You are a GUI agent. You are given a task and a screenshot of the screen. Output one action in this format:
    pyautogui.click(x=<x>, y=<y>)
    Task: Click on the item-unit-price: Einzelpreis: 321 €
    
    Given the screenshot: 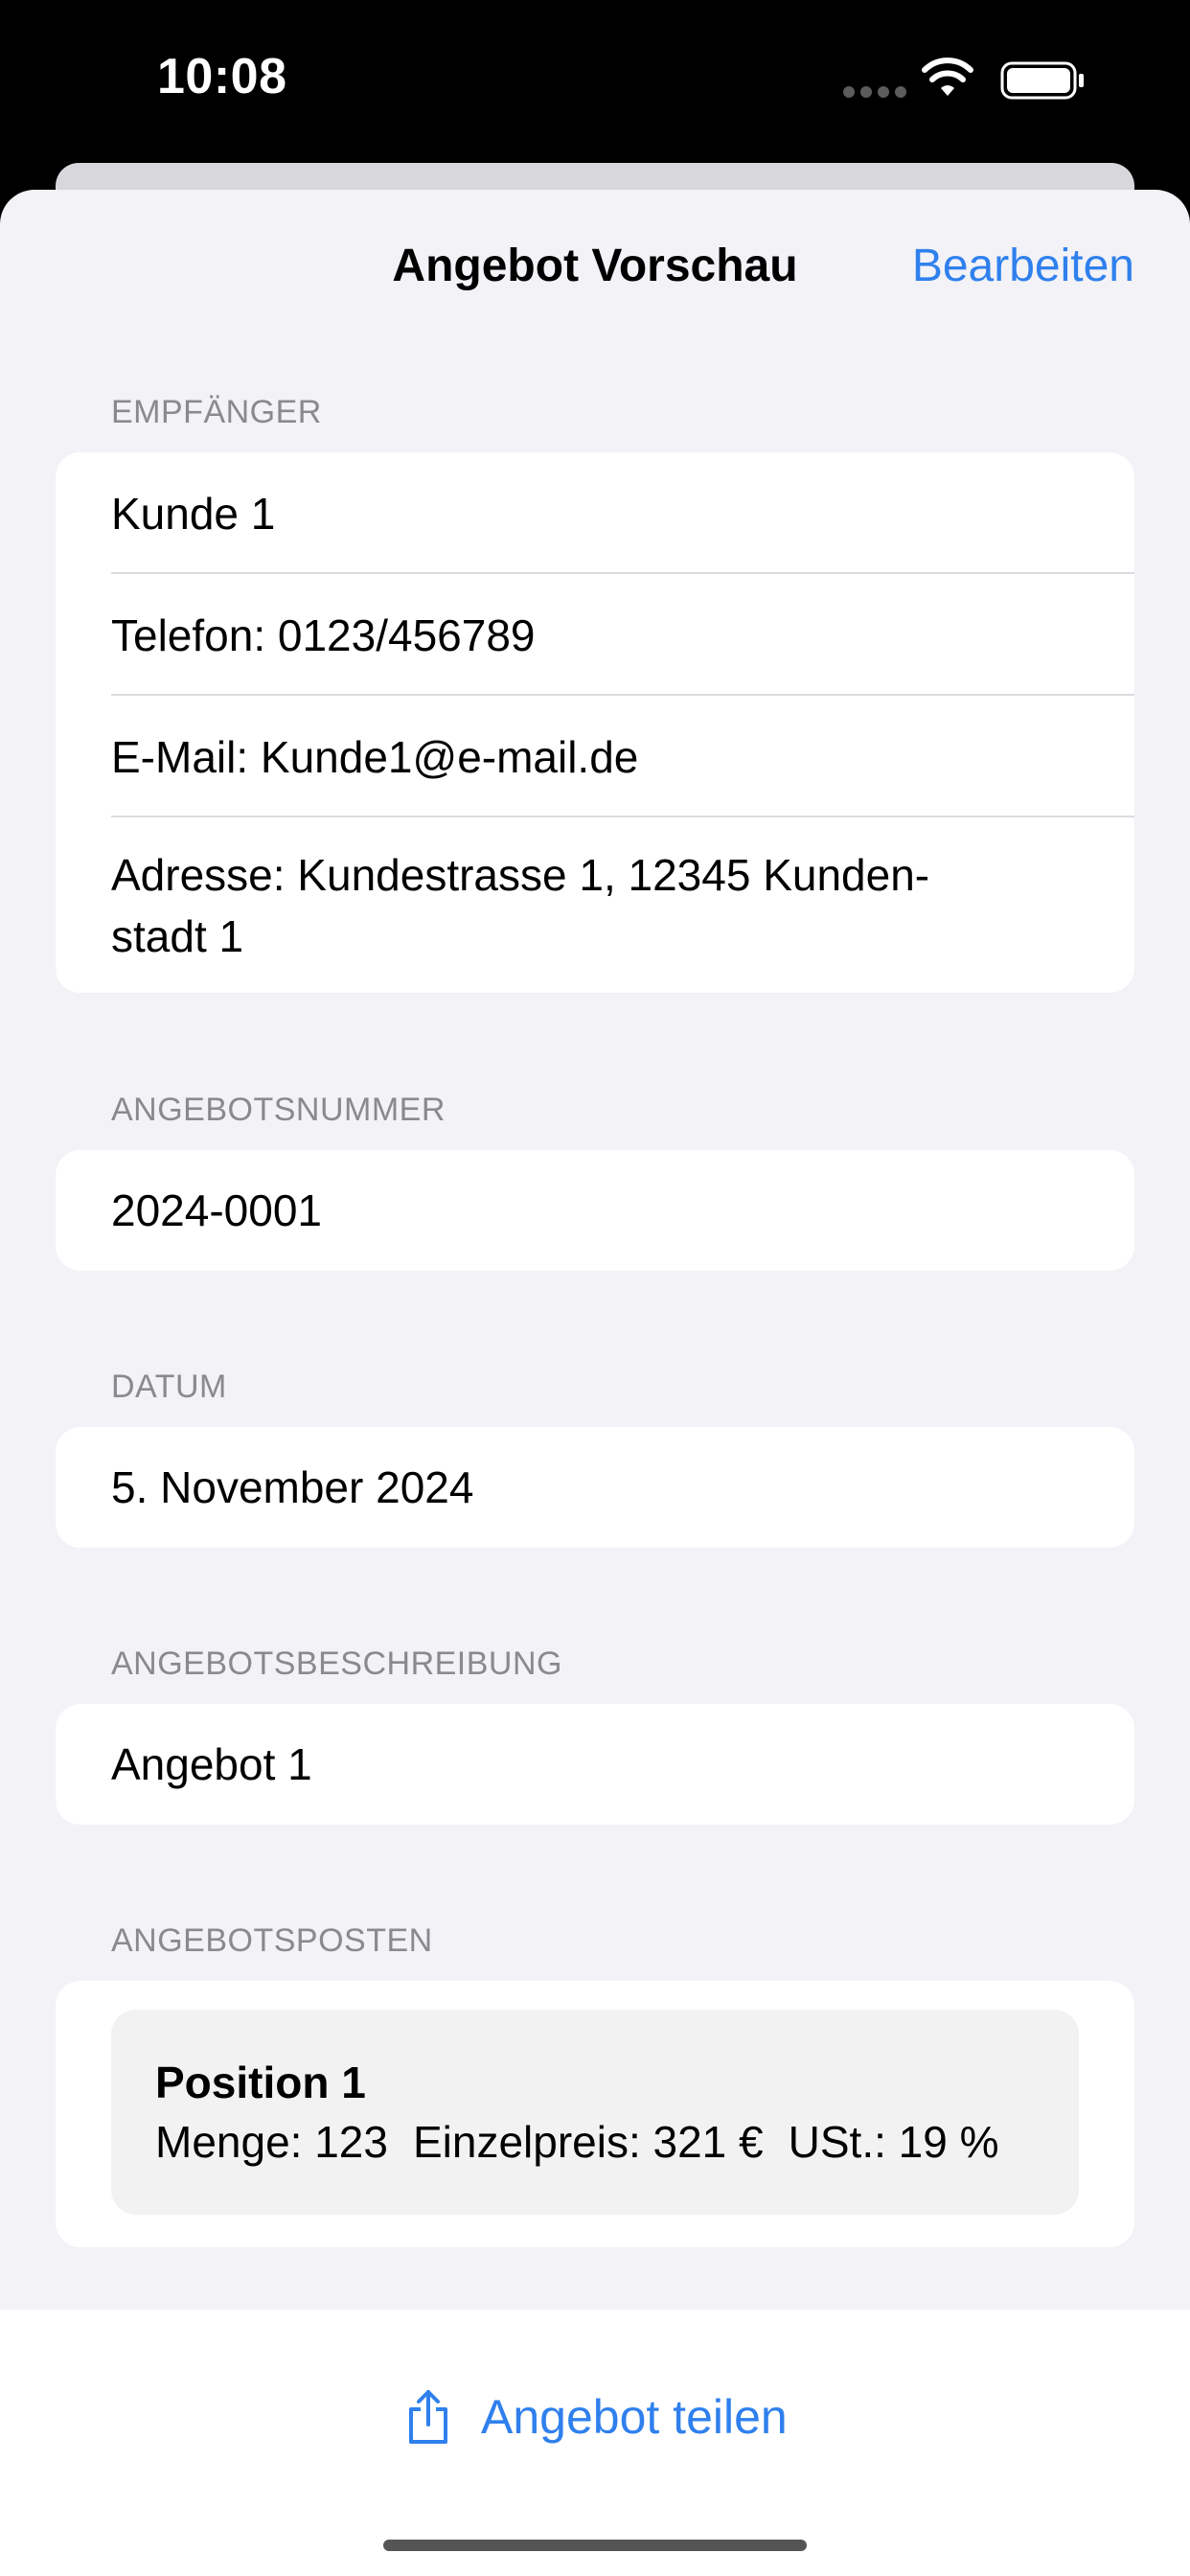 What is the action you would take?
    pyautogui.click(x=588, y=2142)
    